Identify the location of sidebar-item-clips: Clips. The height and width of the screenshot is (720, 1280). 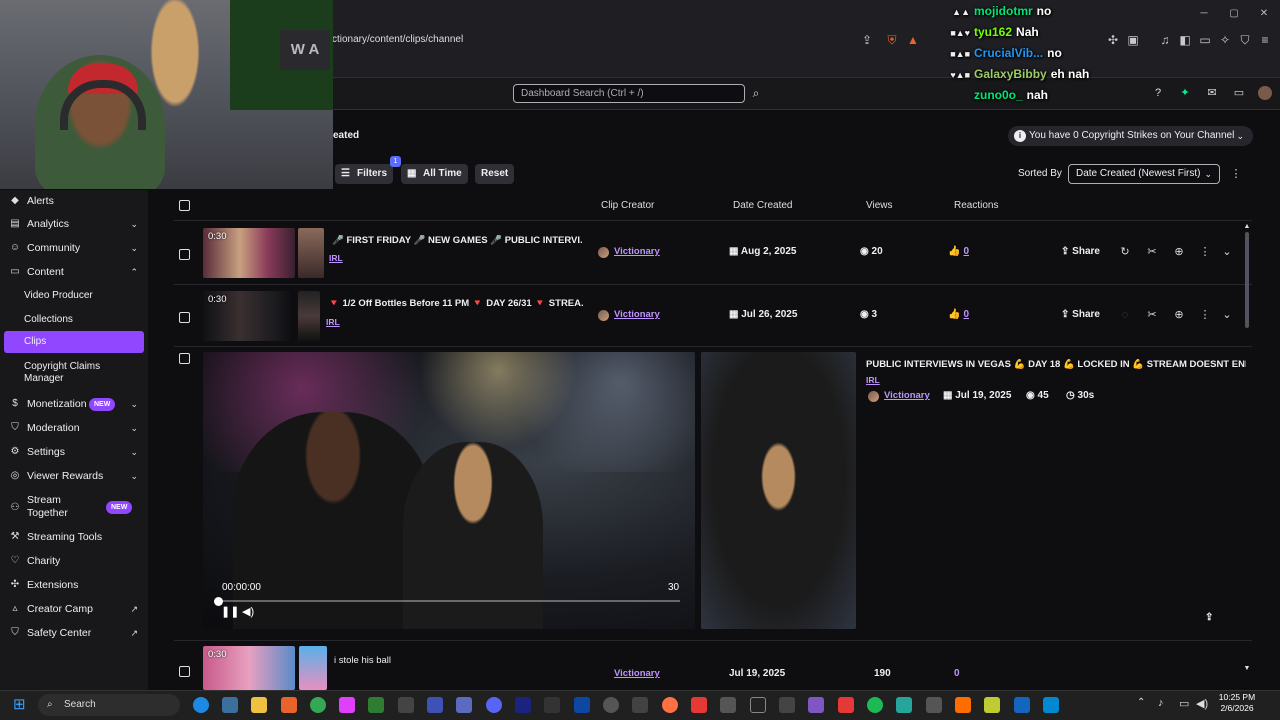
(74, 342).